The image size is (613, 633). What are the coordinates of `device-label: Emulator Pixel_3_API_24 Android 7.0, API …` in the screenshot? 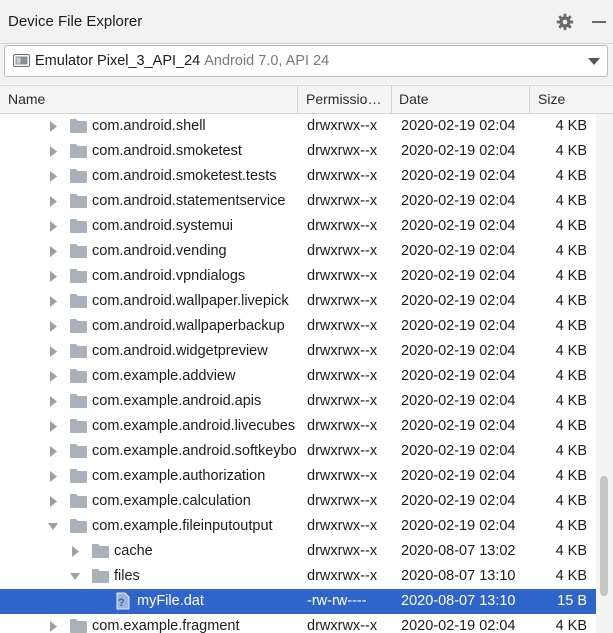 It's located at (182, 61).